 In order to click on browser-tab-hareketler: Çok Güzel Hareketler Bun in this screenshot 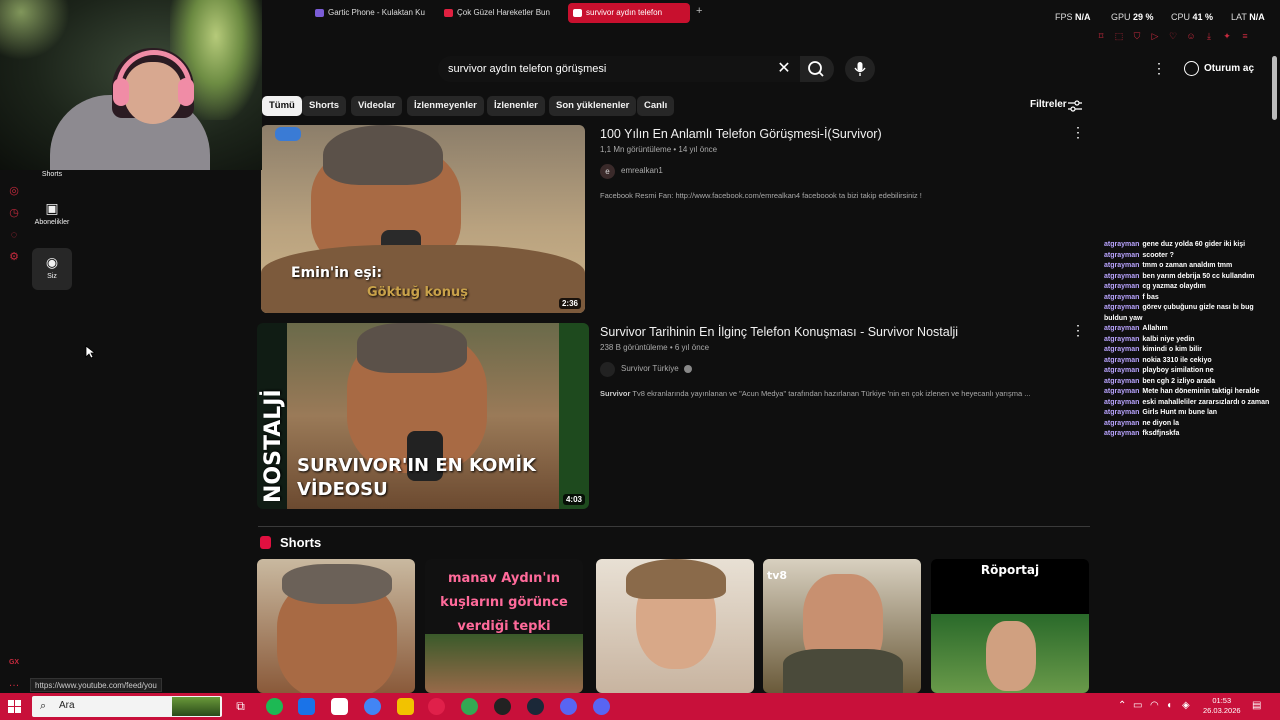, I will do `click(498, 13)`.